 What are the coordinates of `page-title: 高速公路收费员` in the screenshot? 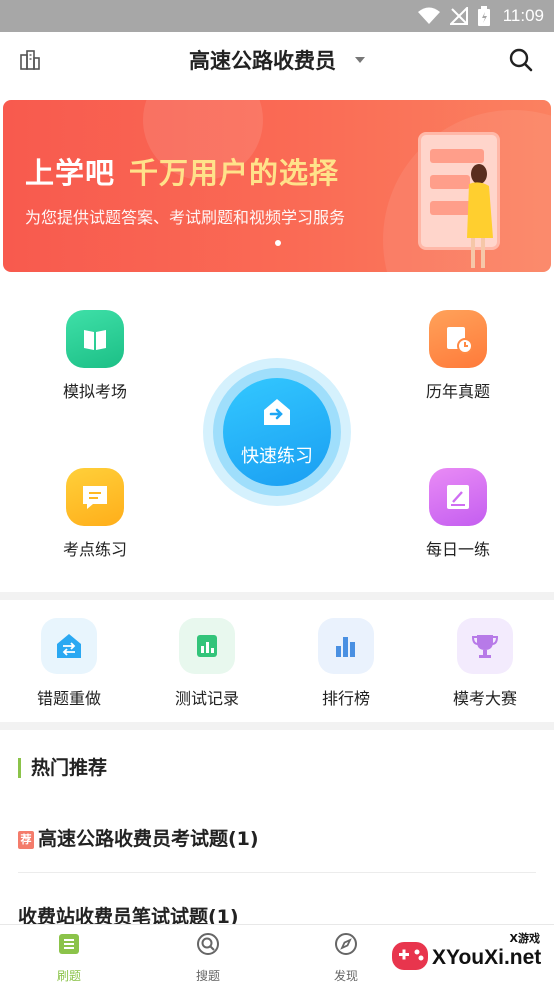 It's located at (262, 61).